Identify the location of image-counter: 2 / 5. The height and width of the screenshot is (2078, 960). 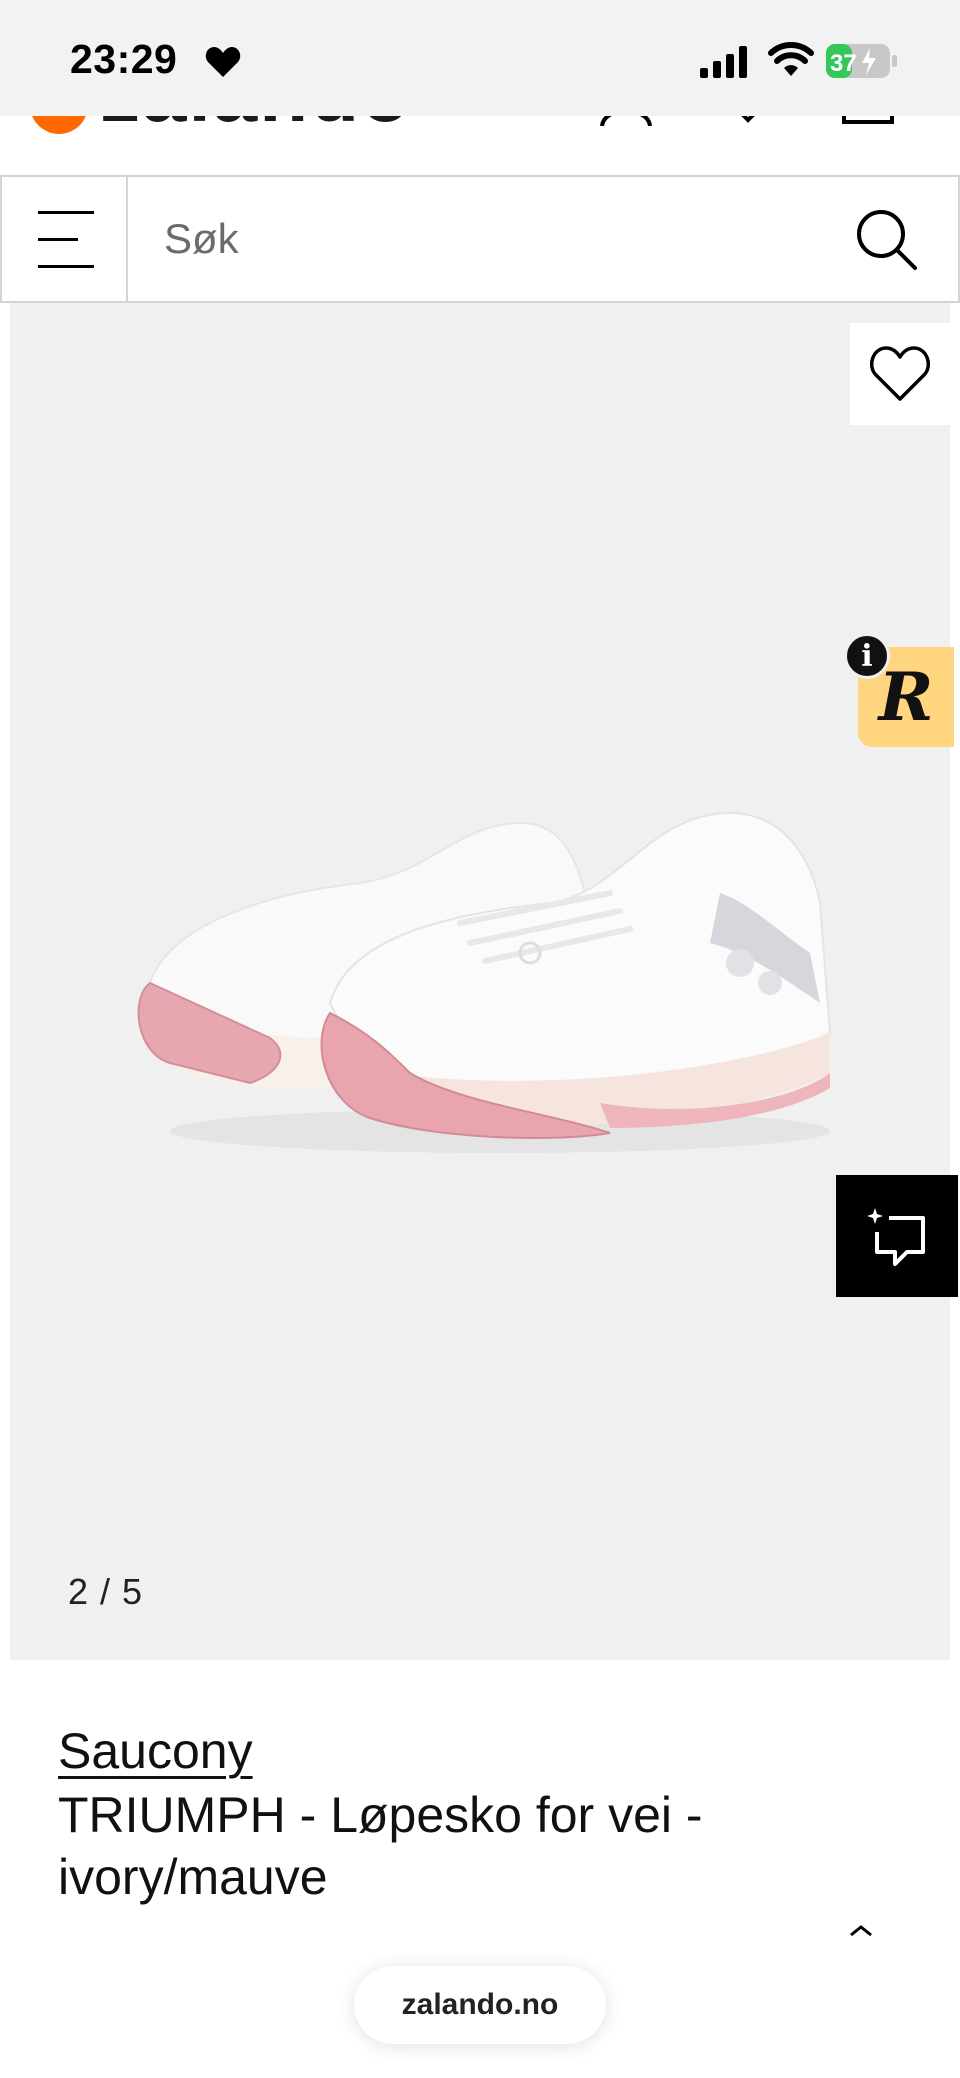
(106, 1591).